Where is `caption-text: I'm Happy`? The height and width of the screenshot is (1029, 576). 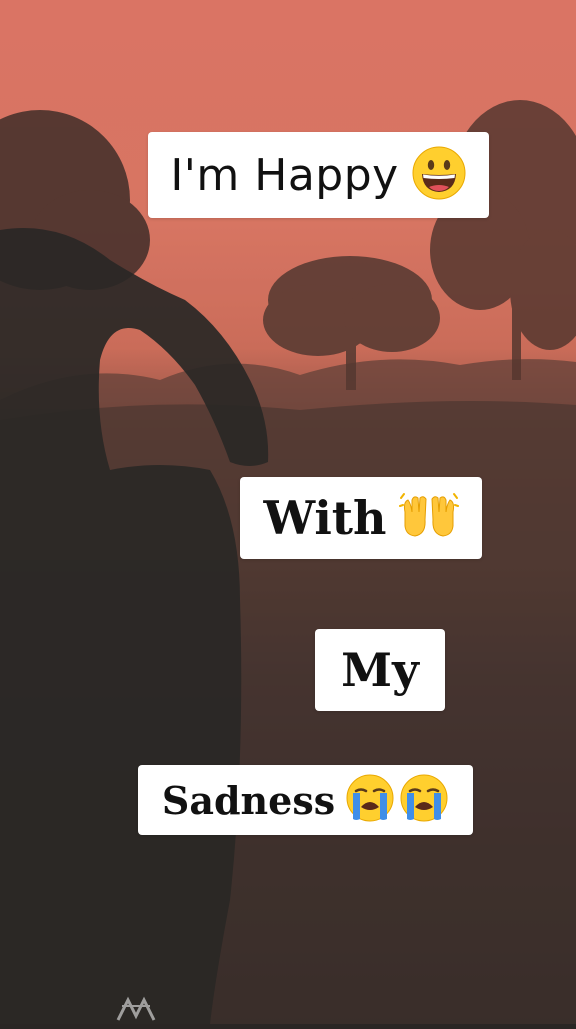 caption-text: I'm Happy is located at coordinates (284, 175).